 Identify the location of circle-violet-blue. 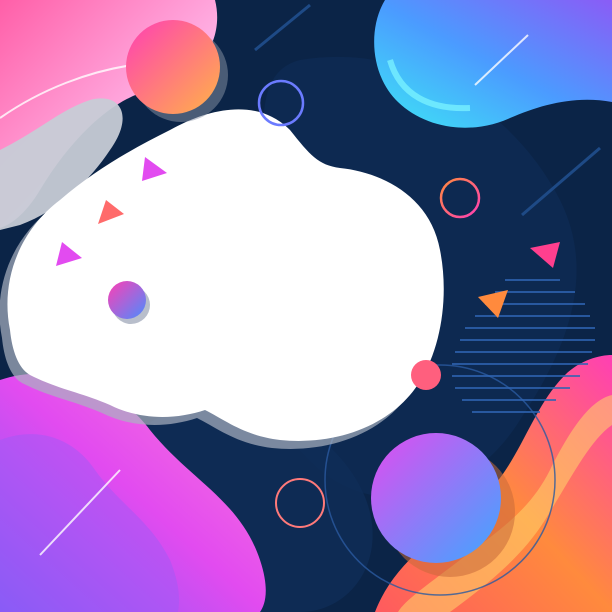
(436, 498).